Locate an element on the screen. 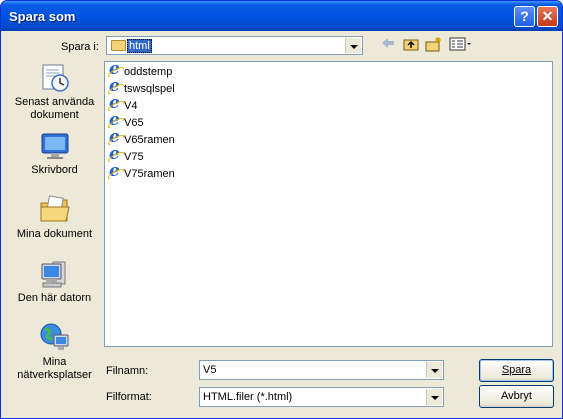  place-my-documents: Mina dokument is located at coordinates (54, 217).